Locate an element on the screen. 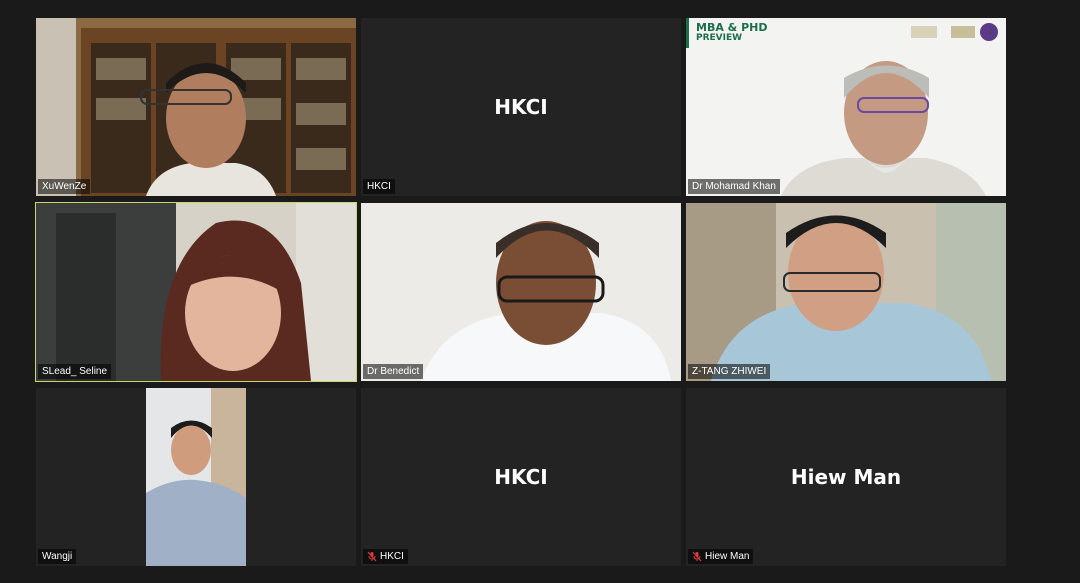 This screenshot has width=1080, height=583. participant-name-tag: Hiew Man is located at coordinates (721, 556).